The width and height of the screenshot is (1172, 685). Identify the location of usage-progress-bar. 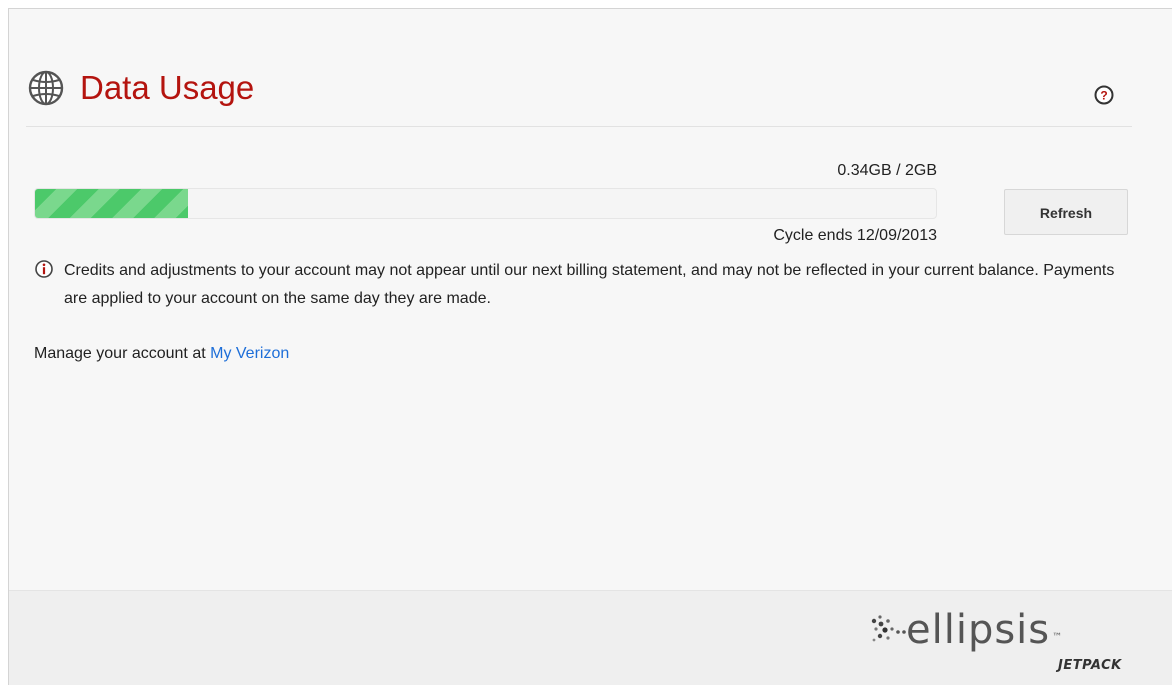
(485, 203).